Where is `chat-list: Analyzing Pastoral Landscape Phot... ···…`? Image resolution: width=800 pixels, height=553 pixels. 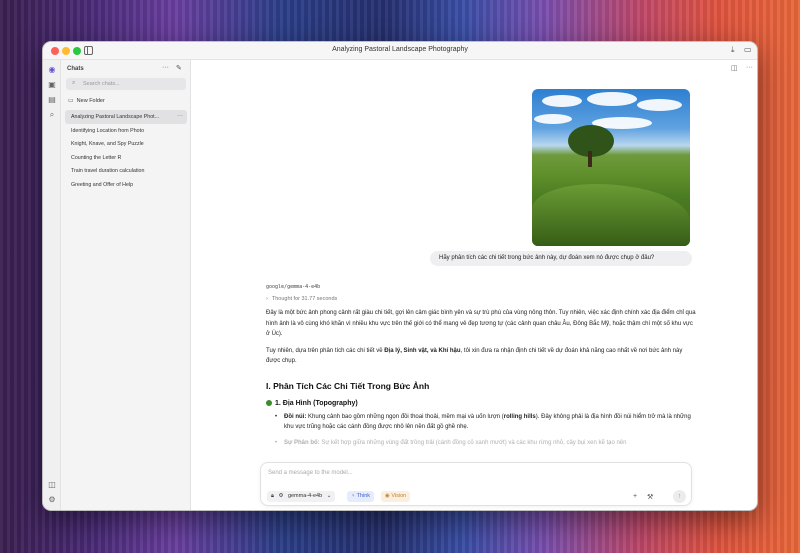 chat-list: Analyzing Pastoral Landscape Phot... ···… is located at coordinates (126, 150).